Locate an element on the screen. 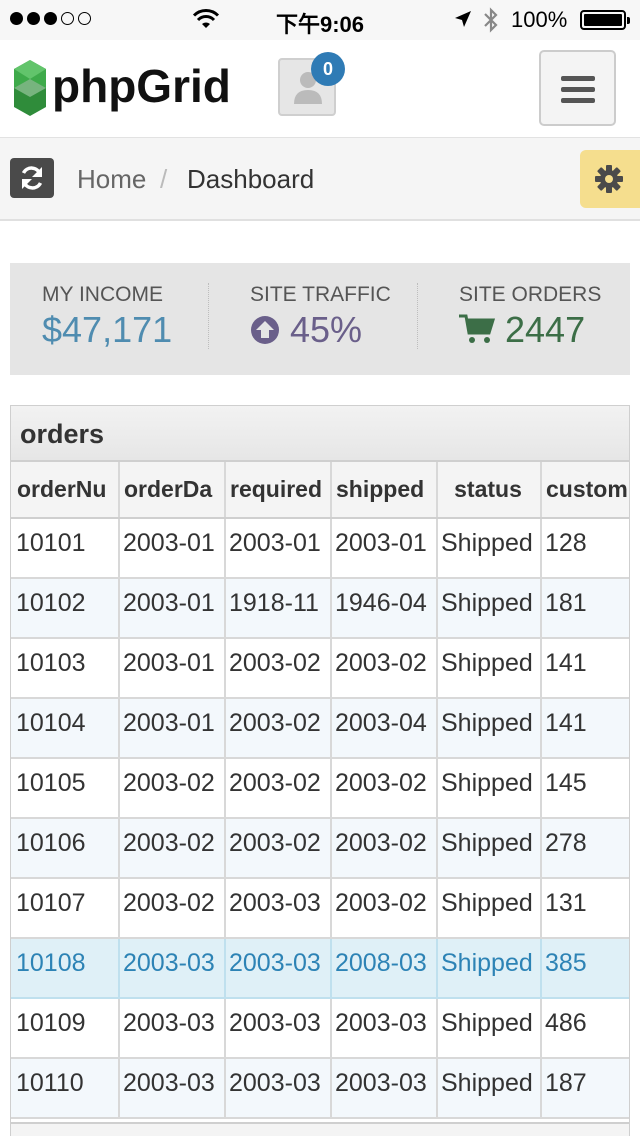  status-bar: 下午9:06 100% is located at coordinates (320, 20).